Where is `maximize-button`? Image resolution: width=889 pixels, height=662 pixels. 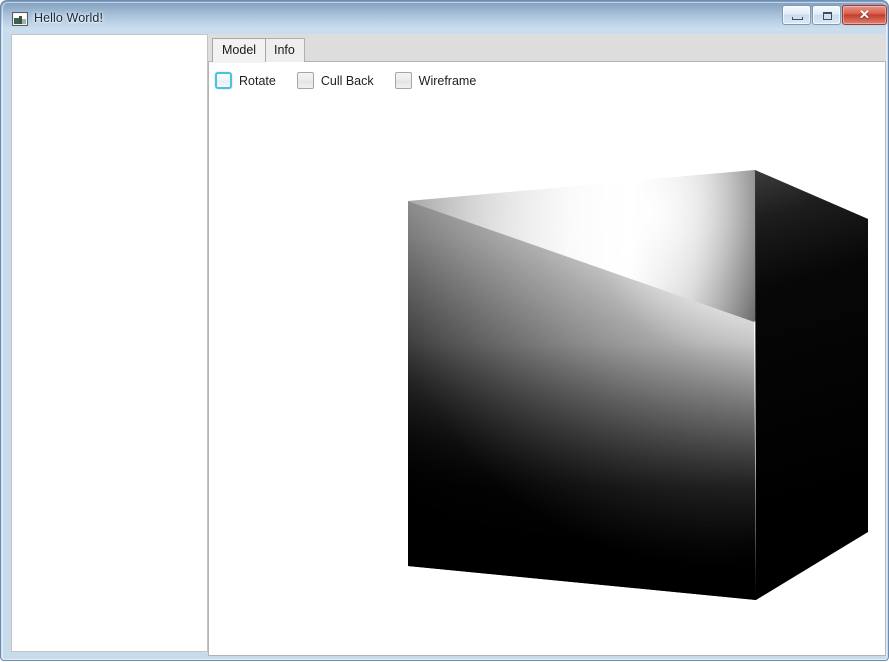
maximize-button is located at coordinates (826, 15).